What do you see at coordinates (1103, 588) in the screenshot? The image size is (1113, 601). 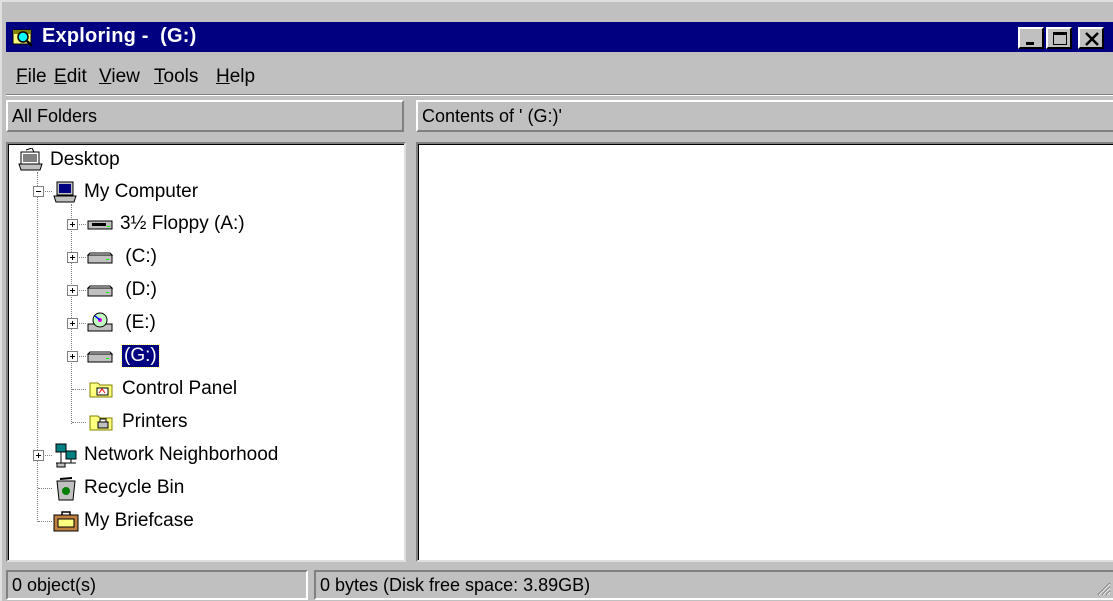 I see `resize-grip-icon` at bounding box center [1103, 588].